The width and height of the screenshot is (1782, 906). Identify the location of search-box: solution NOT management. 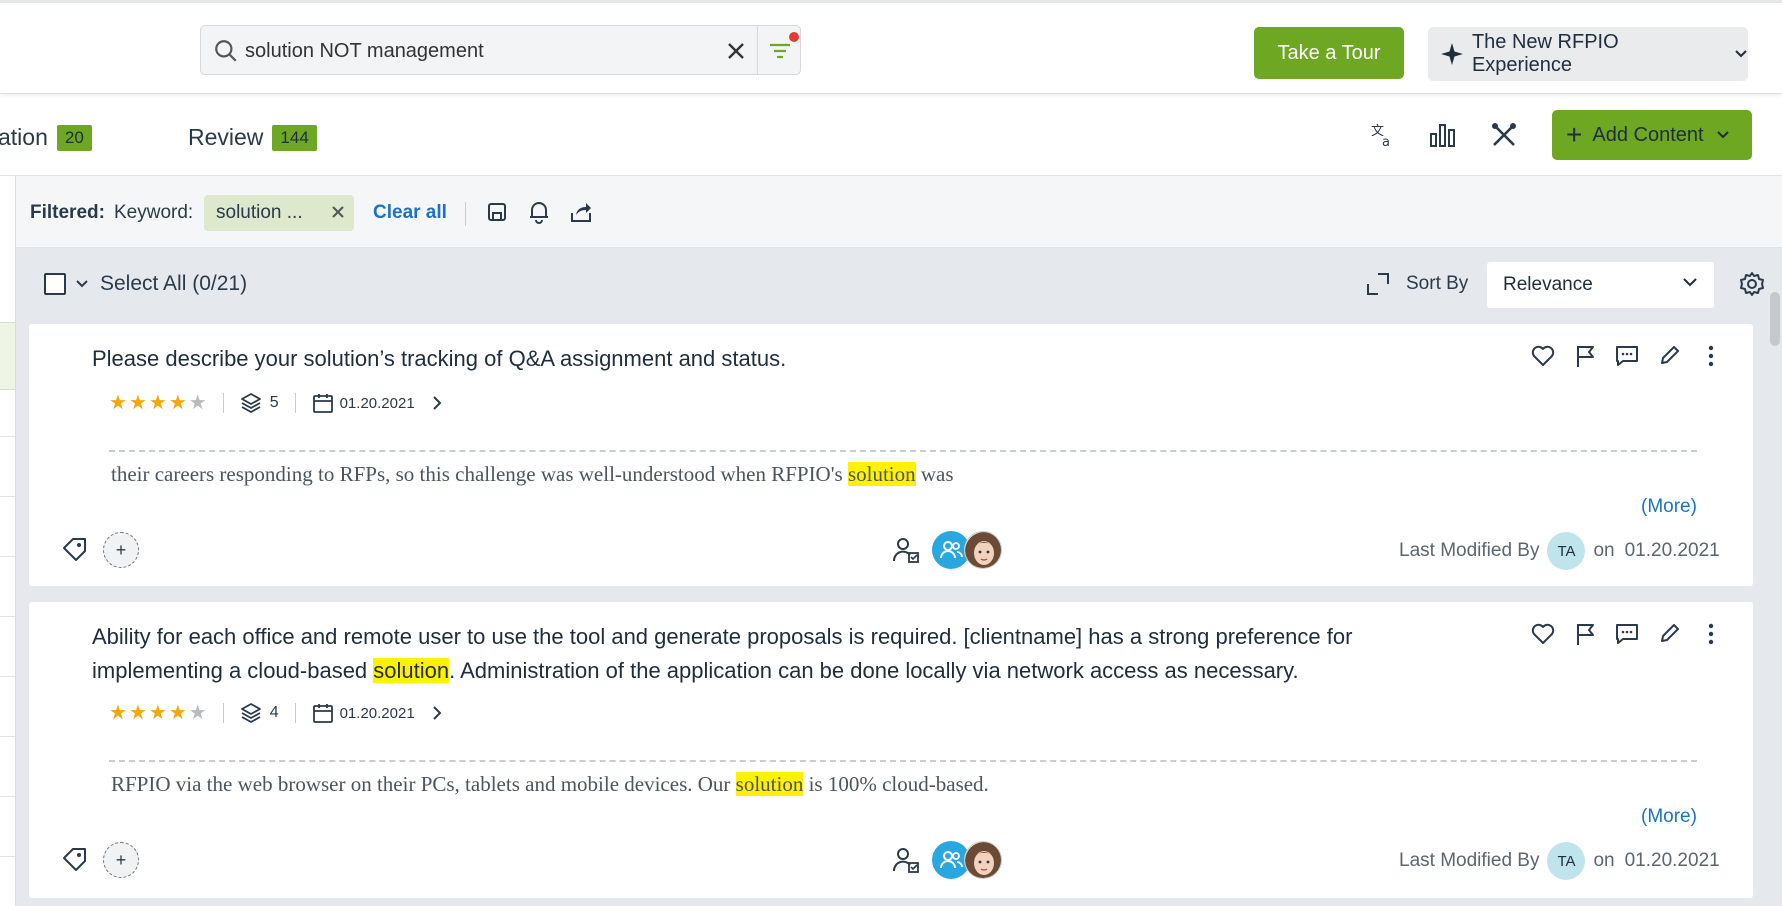
(500, 50).